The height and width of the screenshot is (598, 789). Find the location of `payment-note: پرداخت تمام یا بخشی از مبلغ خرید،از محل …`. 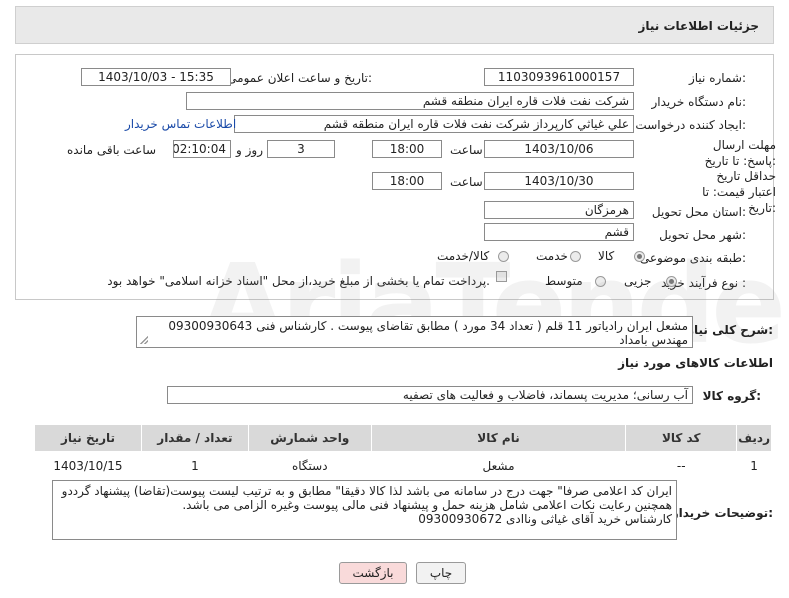

payment-note: پرداخت تمام یا بخشی از مبلغ خرید،از محل … is located at coordinates (298, 281).